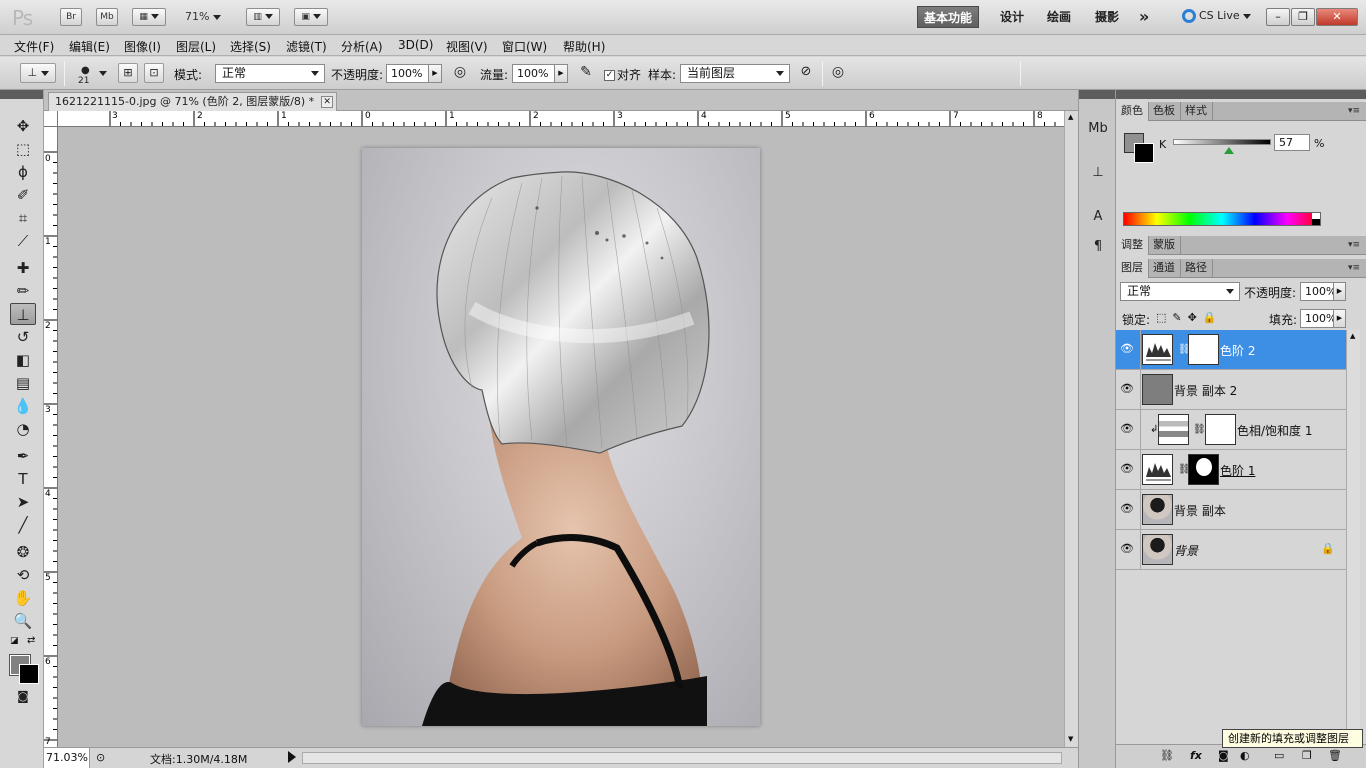 This screenshot has height=768, width=1366. I want to click on airbrush-icon: ✎, so click(586, 73).